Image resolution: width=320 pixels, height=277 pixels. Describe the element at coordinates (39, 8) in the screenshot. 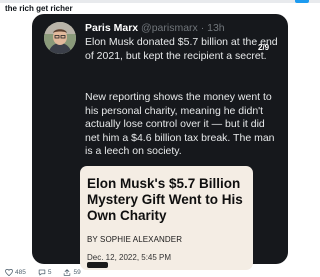

I see `post-caption: the rich get richer` at that location.